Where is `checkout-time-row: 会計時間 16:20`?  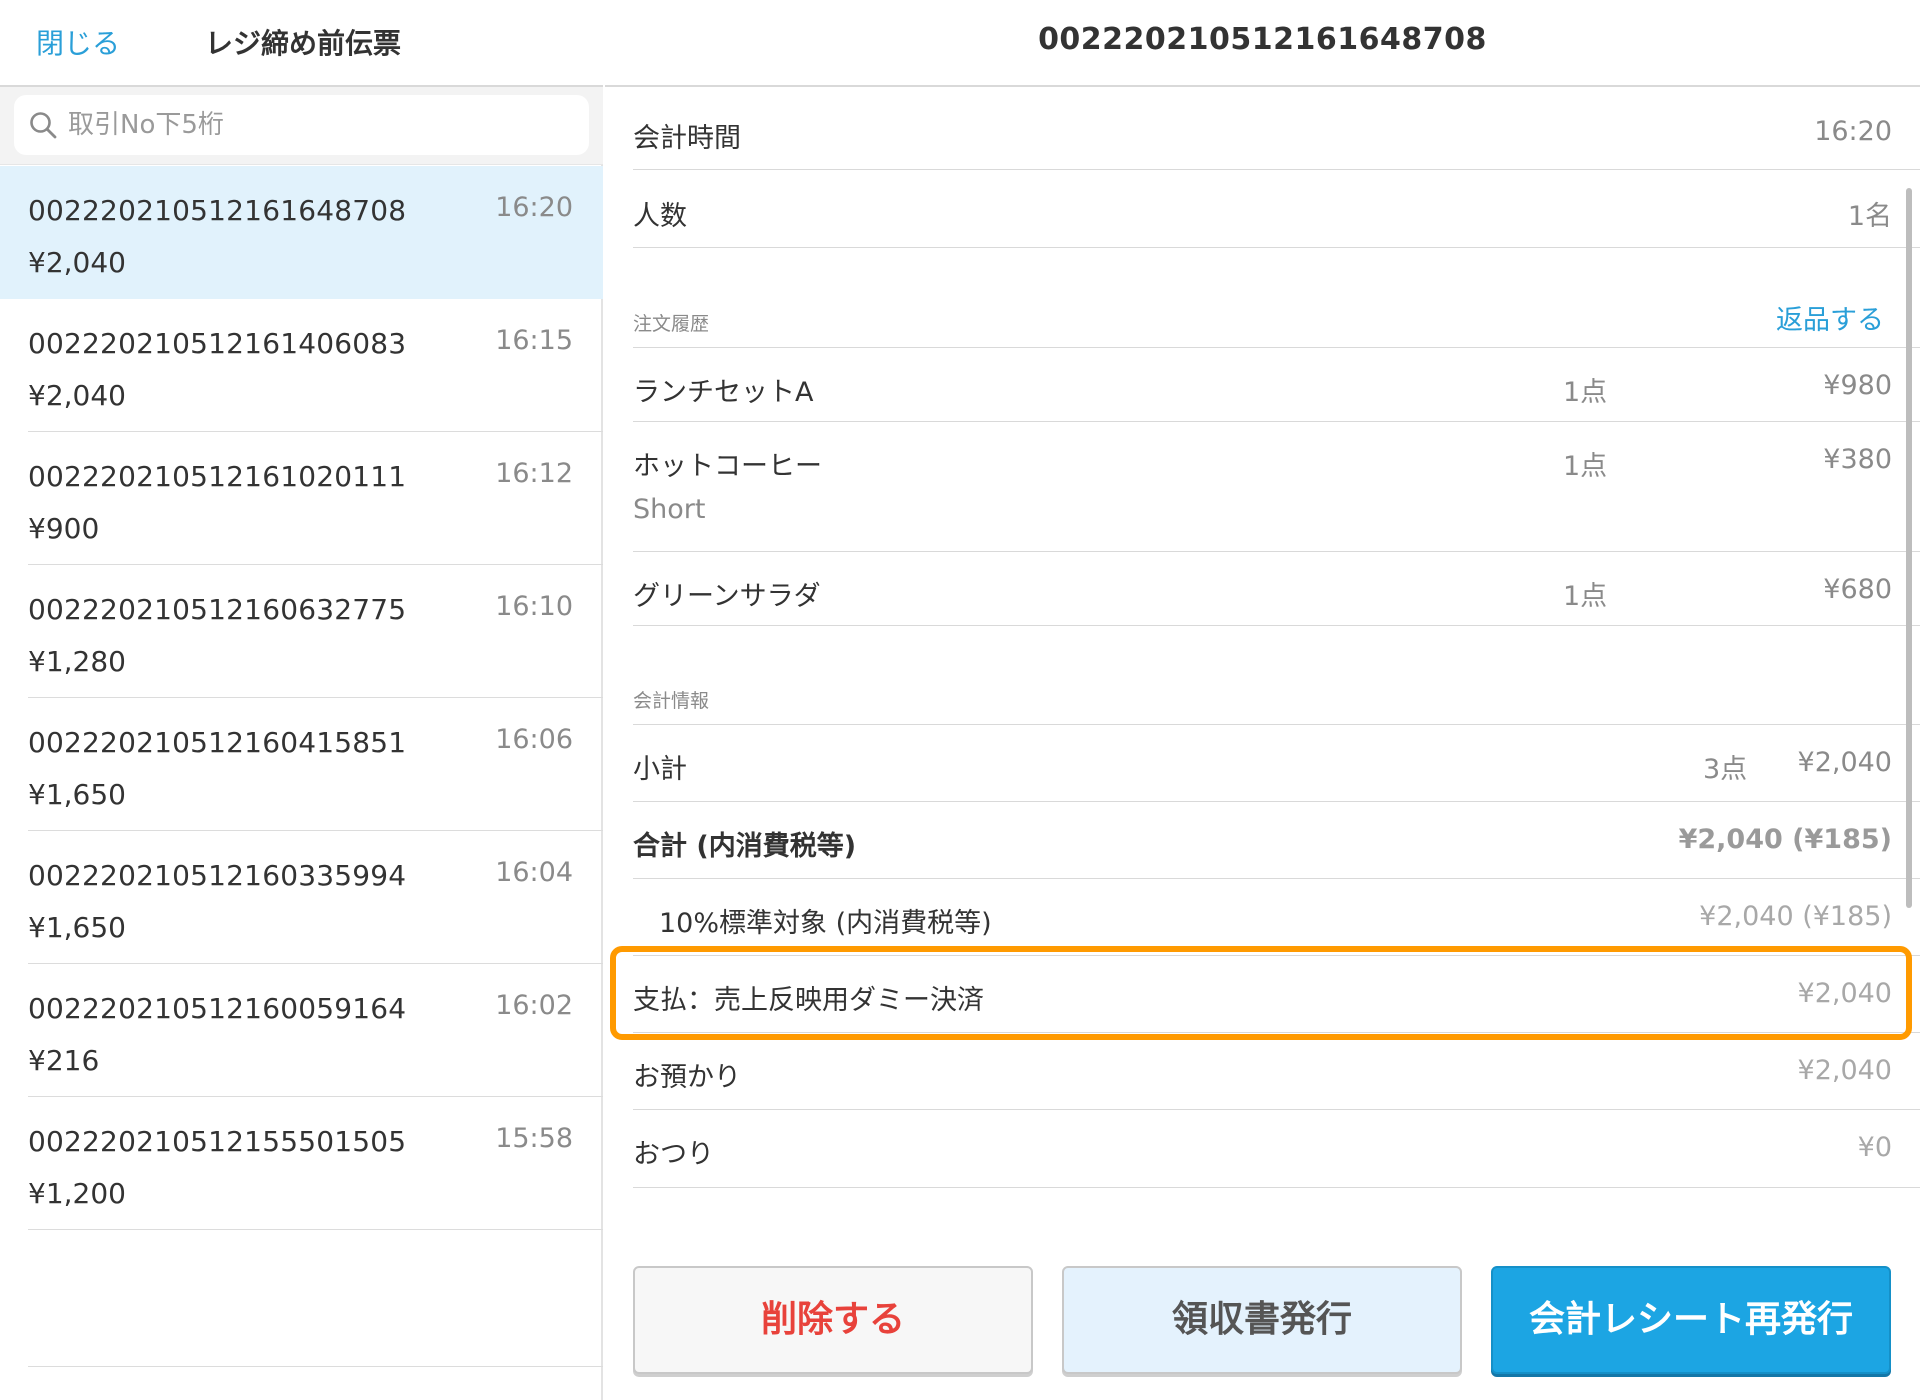
checkout-time-row: 会計時間 16:20 is located at coordinates (1276, 129).